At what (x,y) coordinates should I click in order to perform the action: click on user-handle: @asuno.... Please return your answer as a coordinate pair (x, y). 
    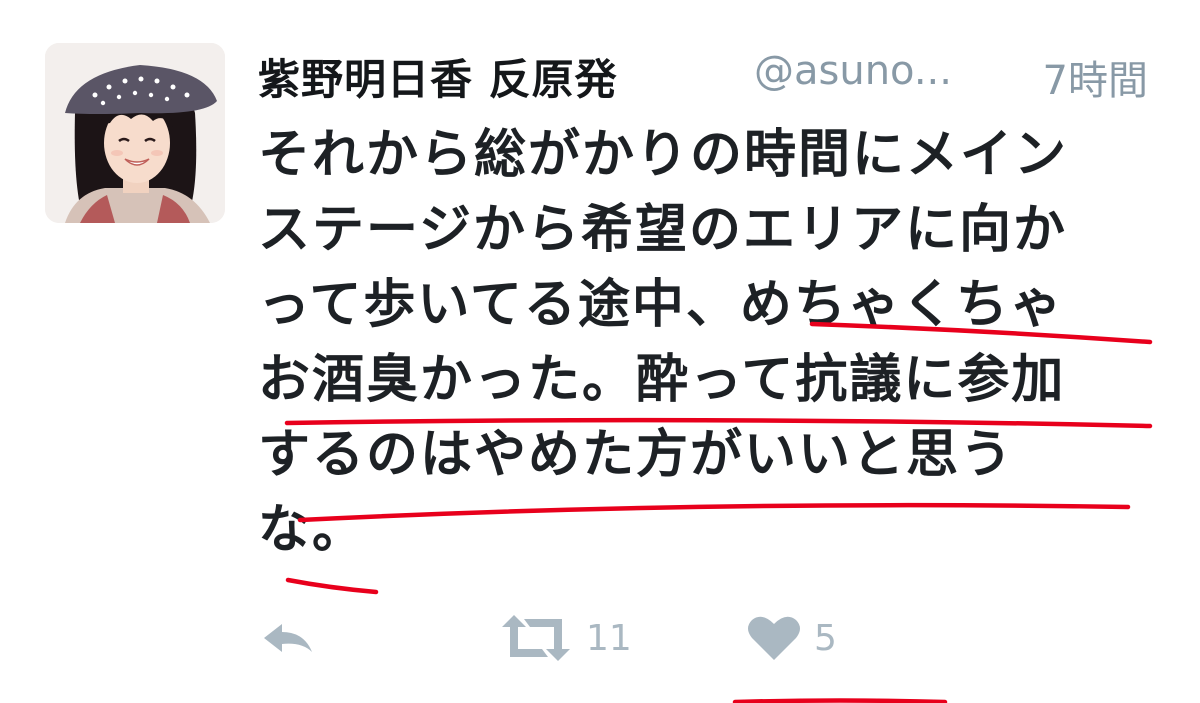
    Looking at the image, I should click on (853, 71).